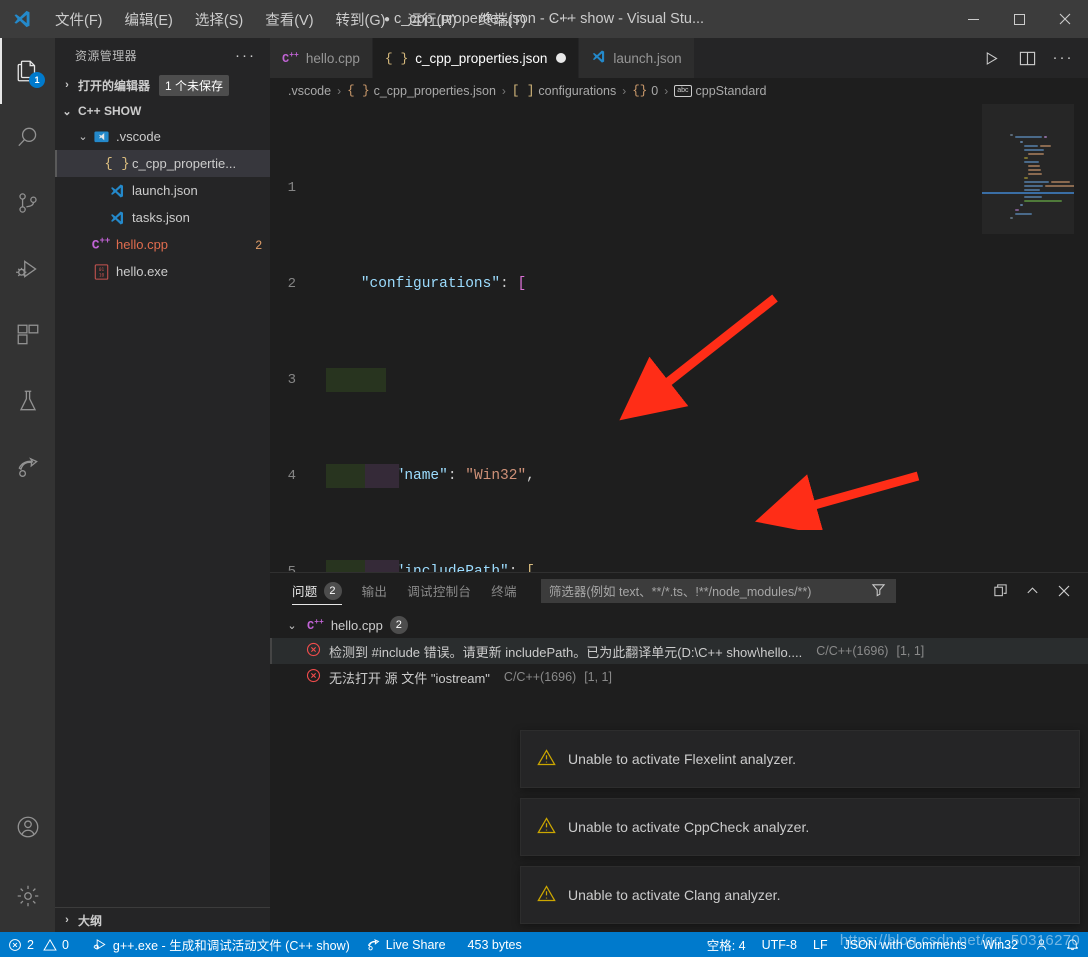  What do you see at coordinates (149, 19) in the screenshot?
I see `menu-edit: 编辑(E)` at bounding box center [149, 19].